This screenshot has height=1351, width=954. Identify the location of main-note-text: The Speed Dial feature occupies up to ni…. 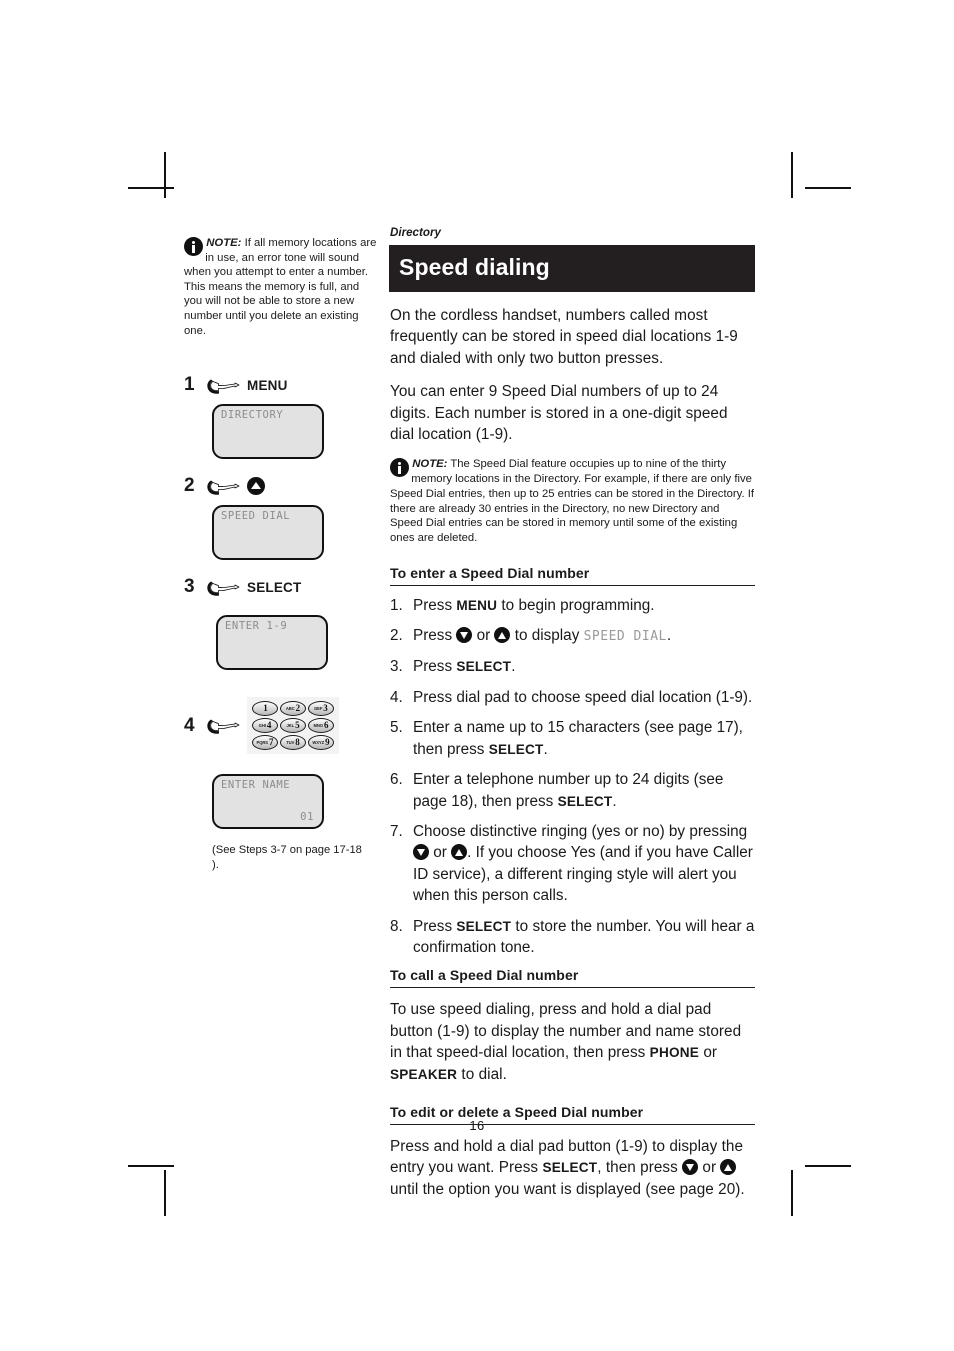
(572, 501).